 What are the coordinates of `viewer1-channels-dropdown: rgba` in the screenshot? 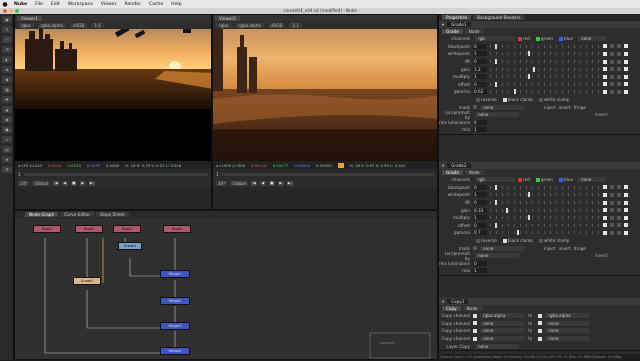 It's located at (26, 25).